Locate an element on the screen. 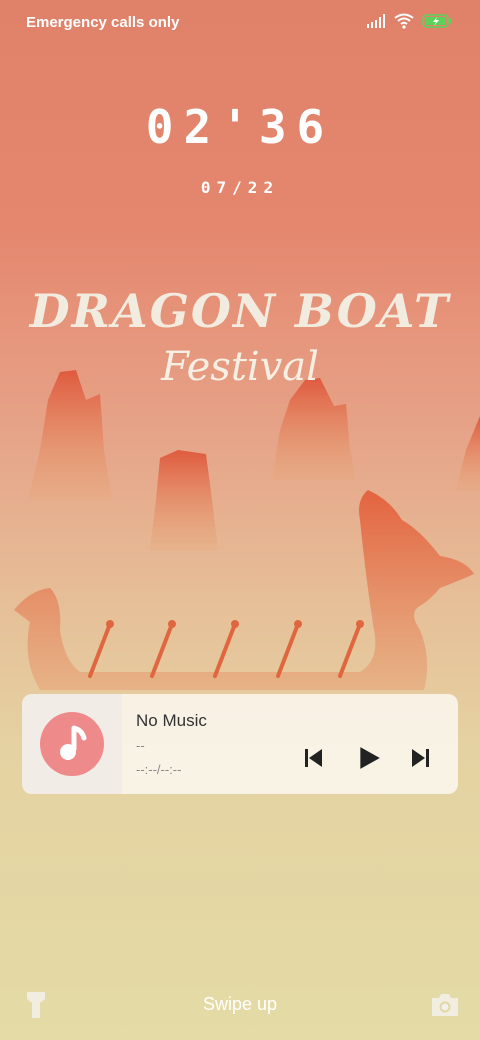 The image size is (480, 1040). swipe-up-hint: Swipe up is located at coordinates (240, 1004).